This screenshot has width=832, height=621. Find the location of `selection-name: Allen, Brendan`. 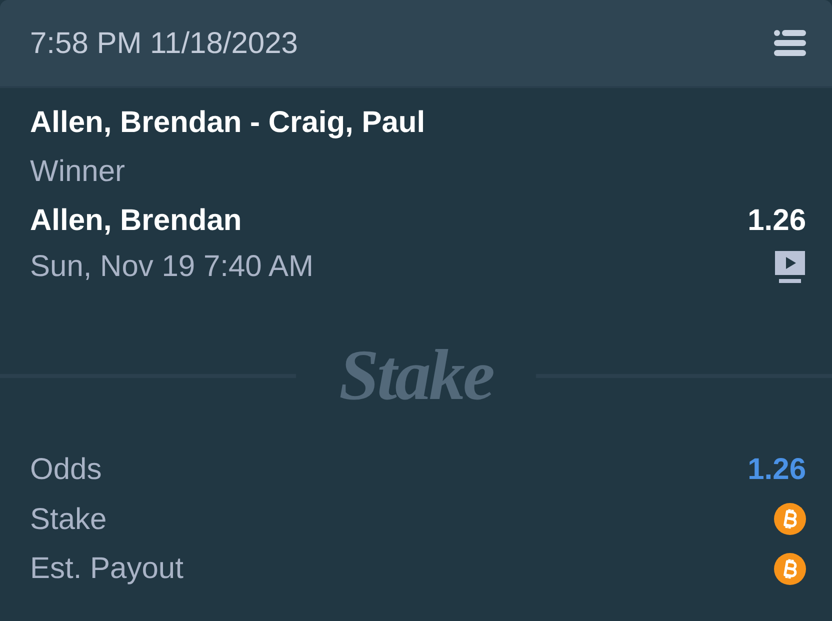

selection-name: Allen, Brendan is located at coordinates (136, 221).